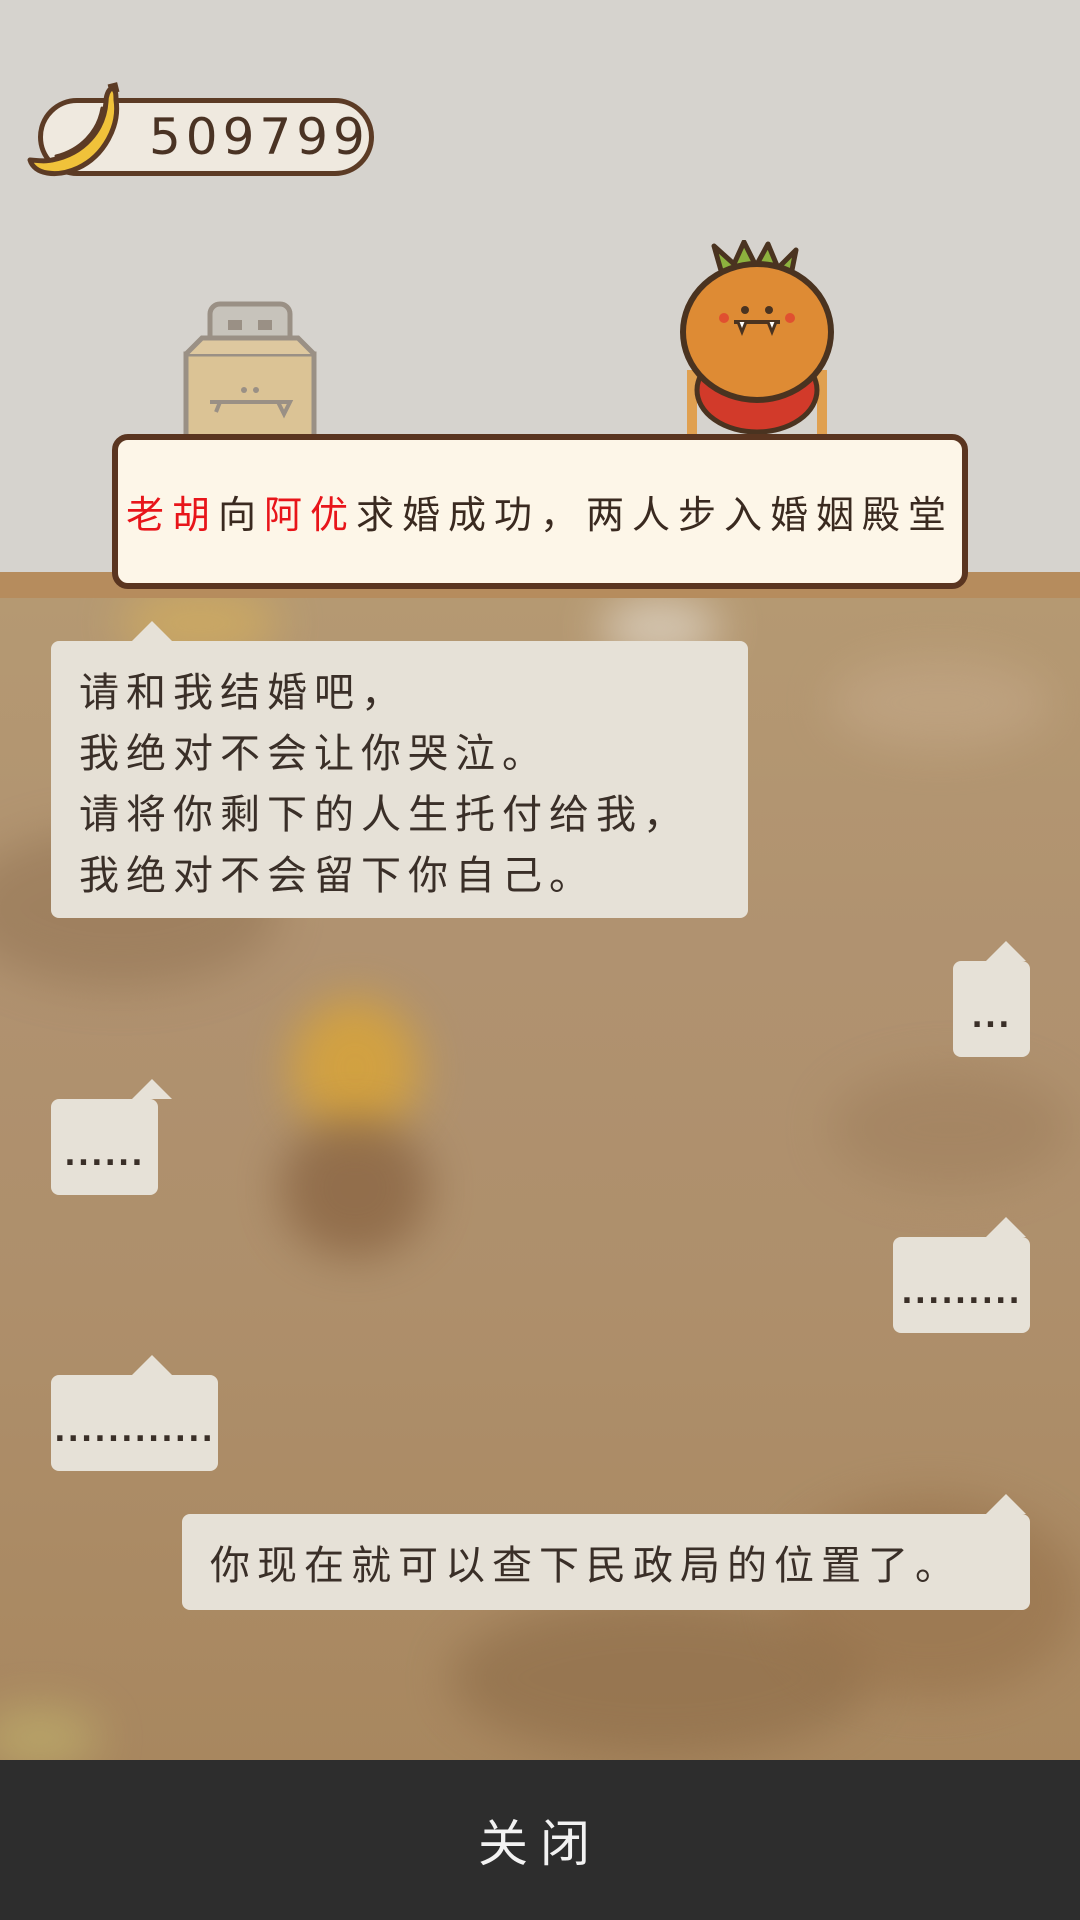 The image size is (1080, 1920). I want to click on banner-text-part: 向, so click(240, 515).